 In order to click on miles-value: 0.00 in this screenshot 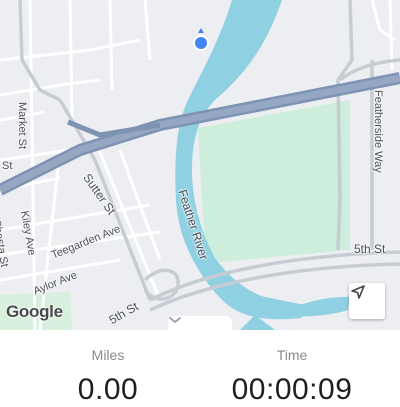, I will do `click(108, 389)`.